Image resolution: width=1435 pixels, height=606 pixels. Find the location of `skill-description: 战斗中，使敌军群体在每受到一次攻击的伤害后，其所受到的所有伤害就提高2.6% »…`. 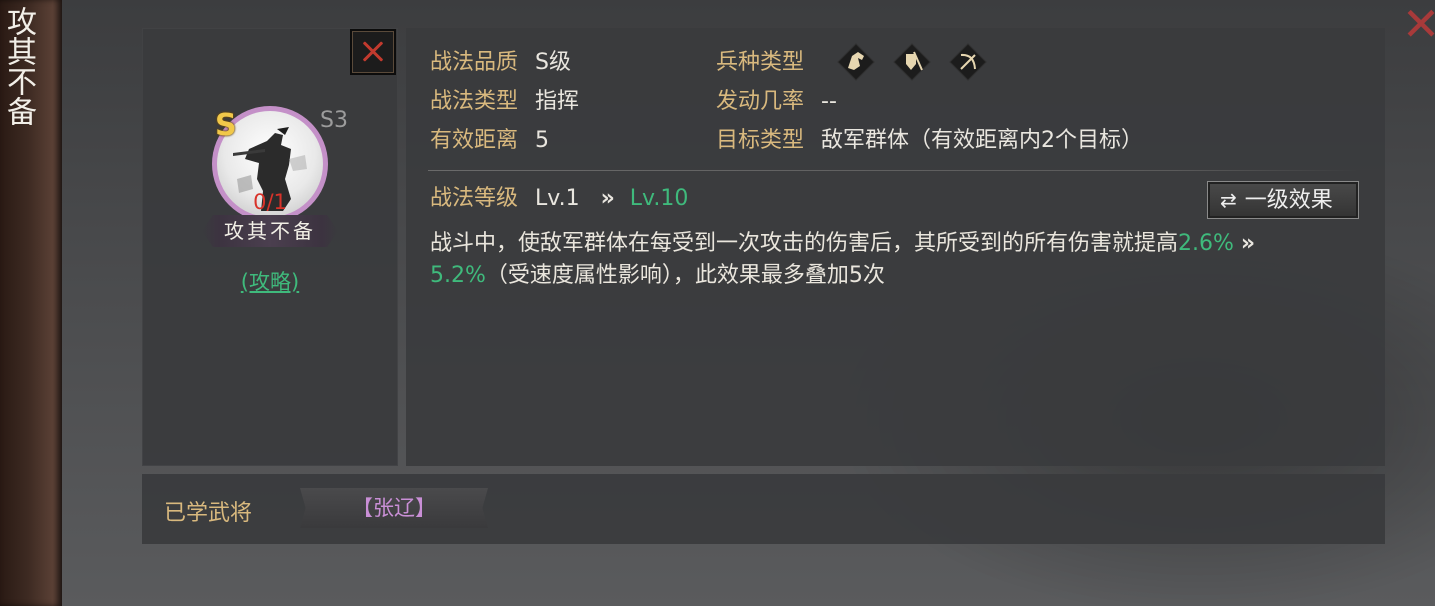

skill-description: 战斗中，使敌军群体在每受到一次攻击的伤害后，其所受到的所有伤害就提高2.6% »… is located at coordinates (900, 260).